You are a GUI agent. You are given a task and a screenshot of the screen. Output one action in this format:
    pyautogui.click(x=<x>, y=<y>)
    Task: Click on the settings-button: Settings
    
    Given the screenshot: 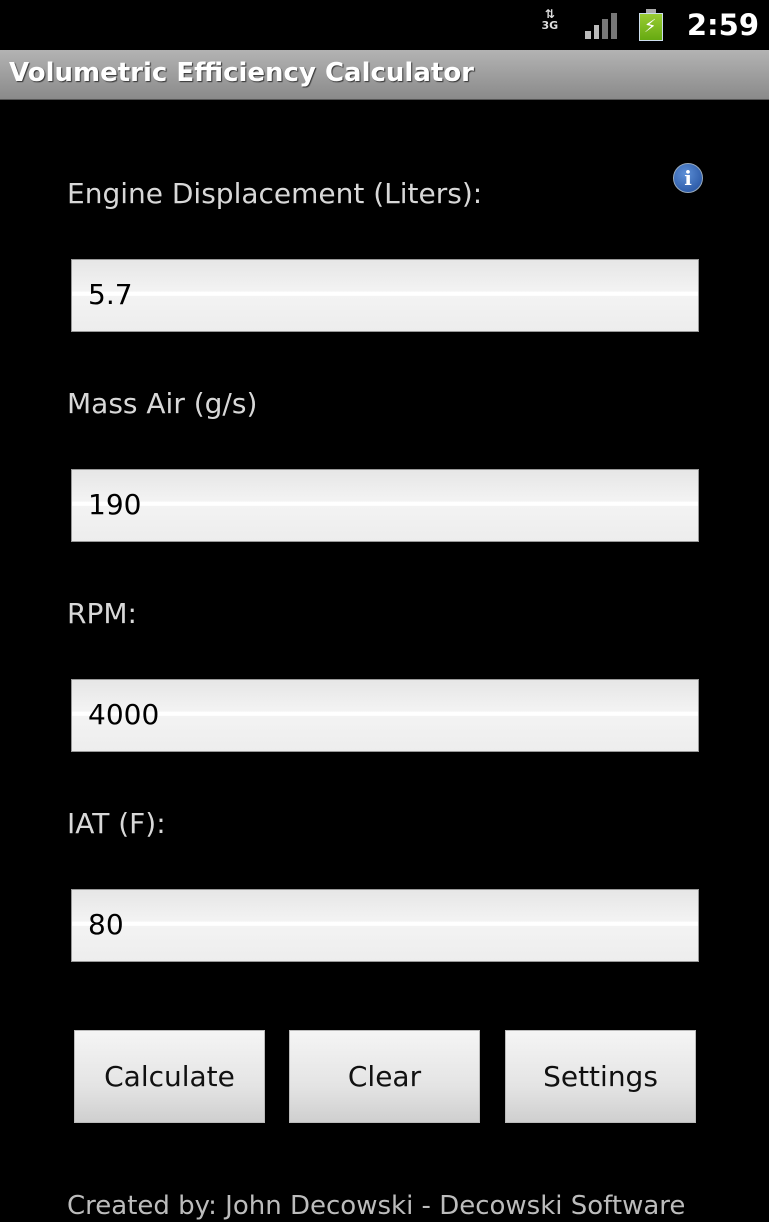 What is the action you would take?
    pyautogui.click(x=600, y=1076)
    